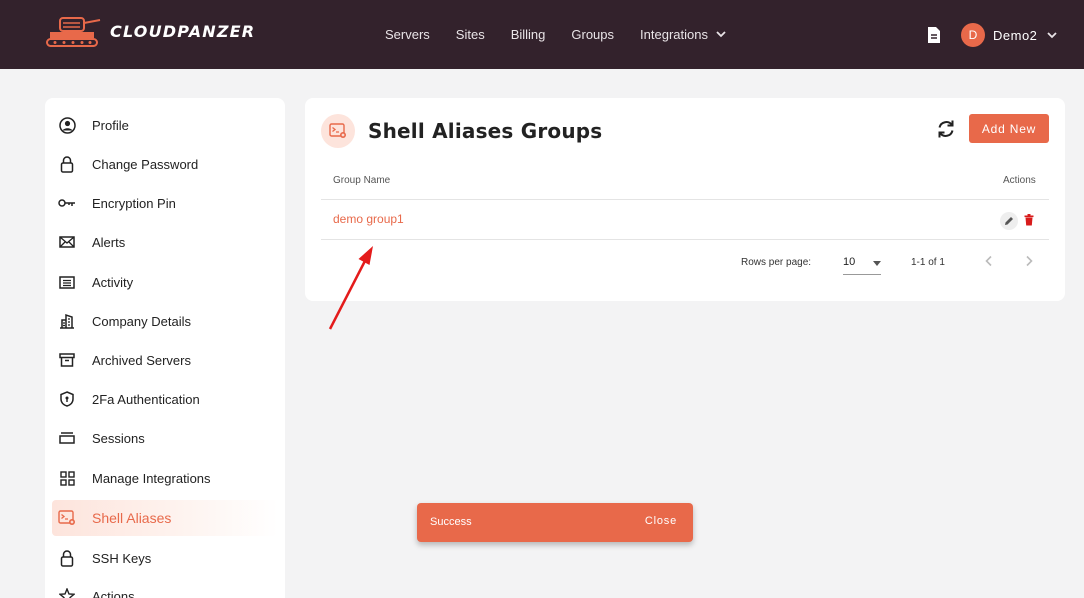  I want to click on grid-icon, so click(67, 478).